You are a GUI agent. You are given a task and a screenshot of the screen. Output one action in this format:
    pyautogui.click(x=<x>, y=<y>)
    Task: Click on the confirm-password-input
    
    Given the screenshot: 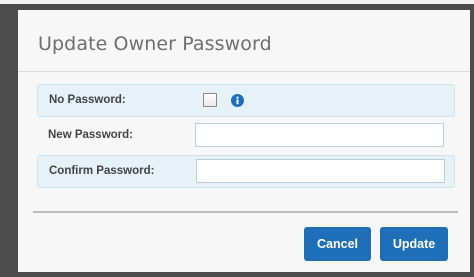 What is the action you would take?
    pyautogui.click(x=320, y=171)
    